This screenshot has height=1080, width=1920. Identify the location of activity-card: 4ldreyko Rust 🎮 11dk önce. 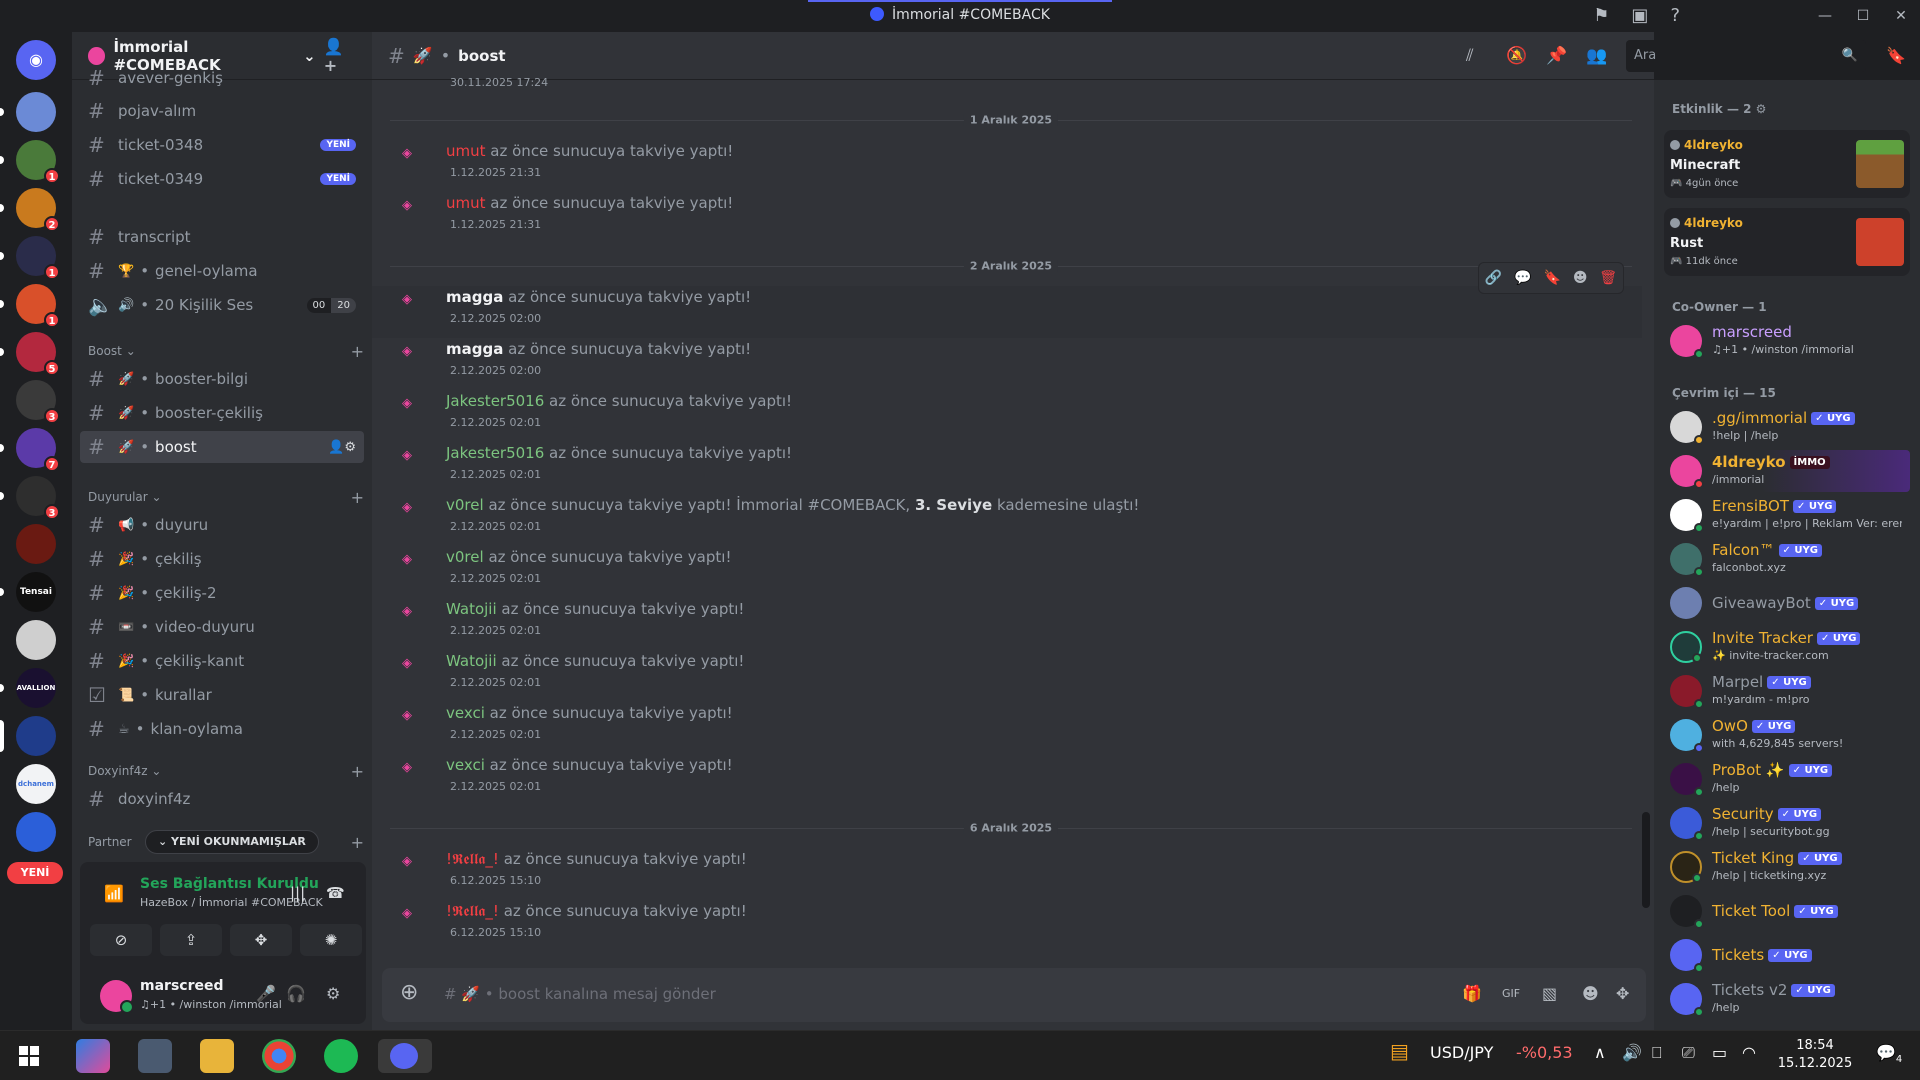
(1787, 242).